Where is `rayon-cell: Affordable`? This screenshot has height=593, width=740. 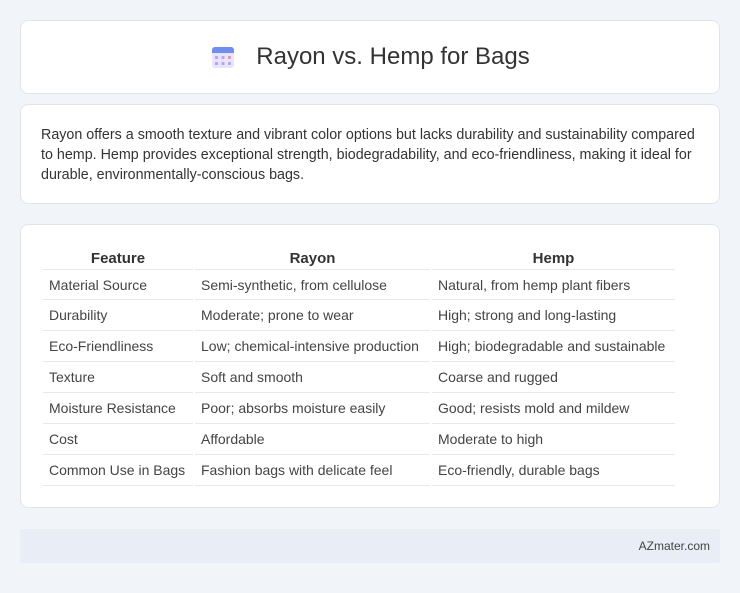
rayon-cell: Affordable is located at coordinates (312, 439).